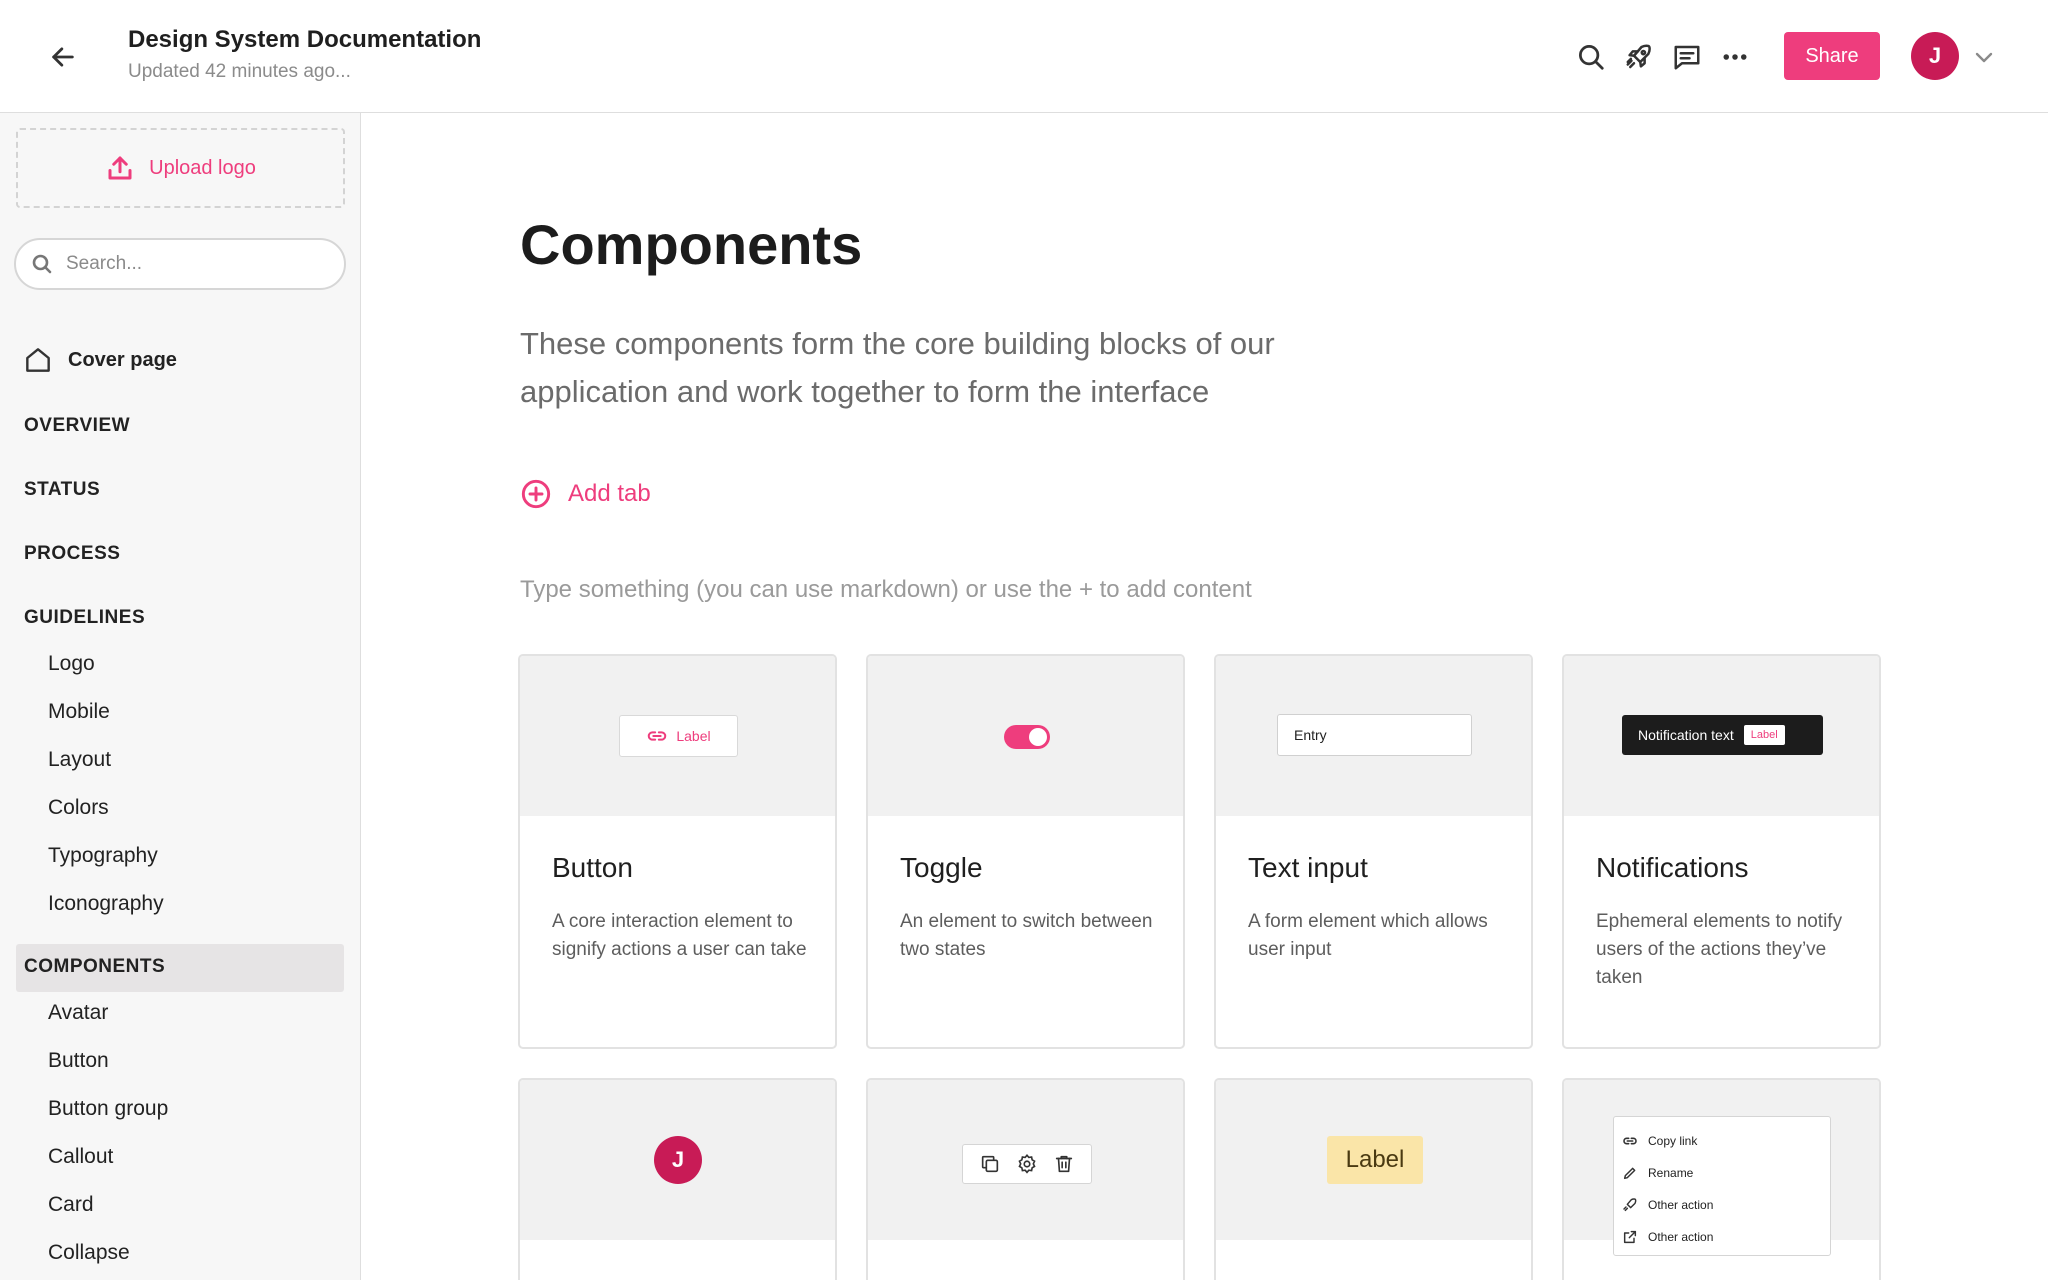 Image resolution: width=2048 pixels, height=1280 pixels. What do you see at coordinates (80, 1157) in the screenshot?
I see `sidebar-item-callout: Callout` at bounding box center [80, 1157].